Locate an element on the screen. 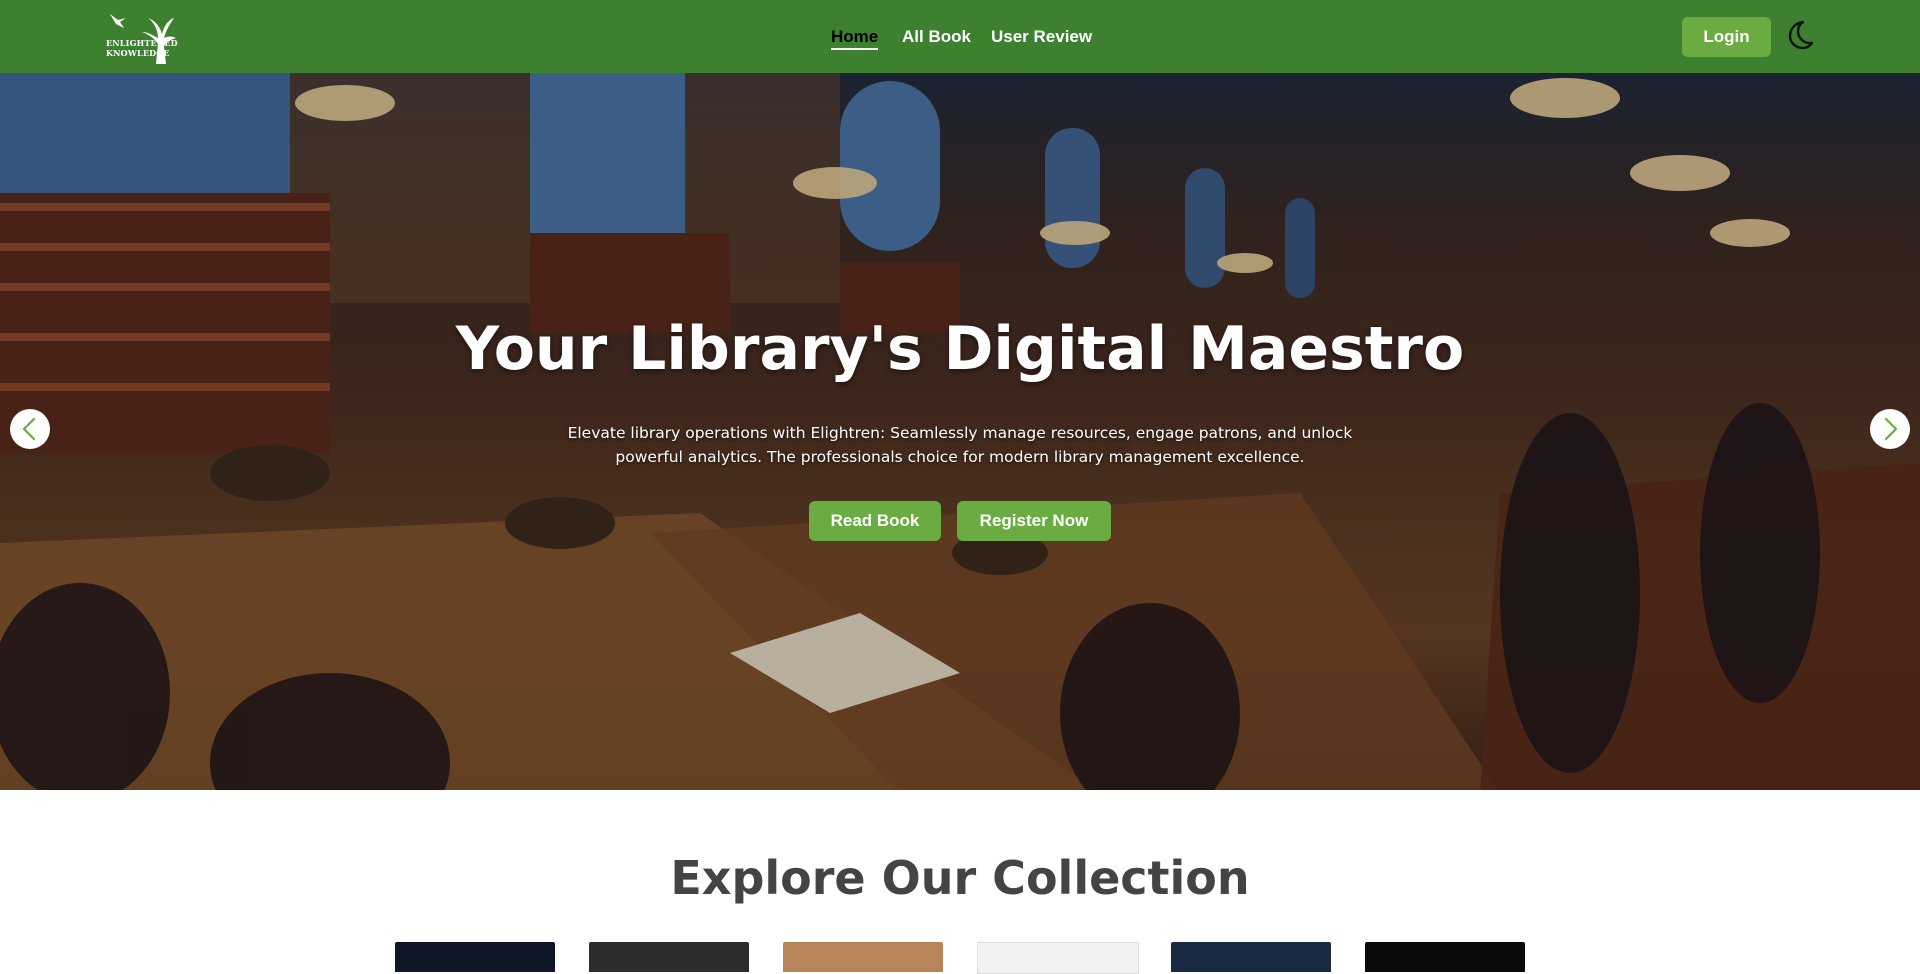 The height and width of the screenshot is (974, 1920). nav-all-book: All Book is located at coordinates (936, 37).